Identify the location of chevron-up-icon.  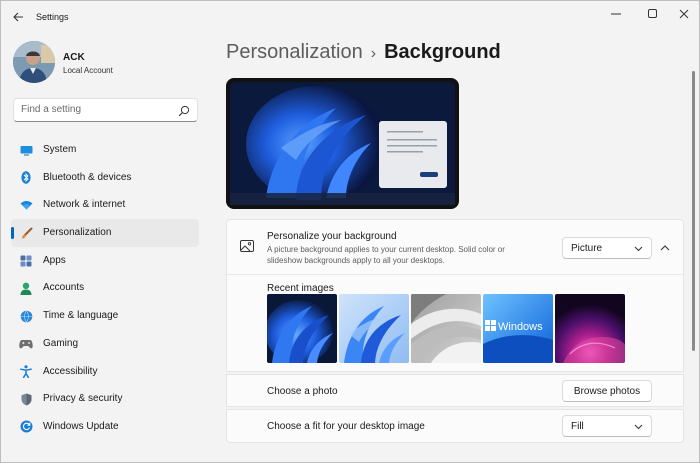
(665, 248).